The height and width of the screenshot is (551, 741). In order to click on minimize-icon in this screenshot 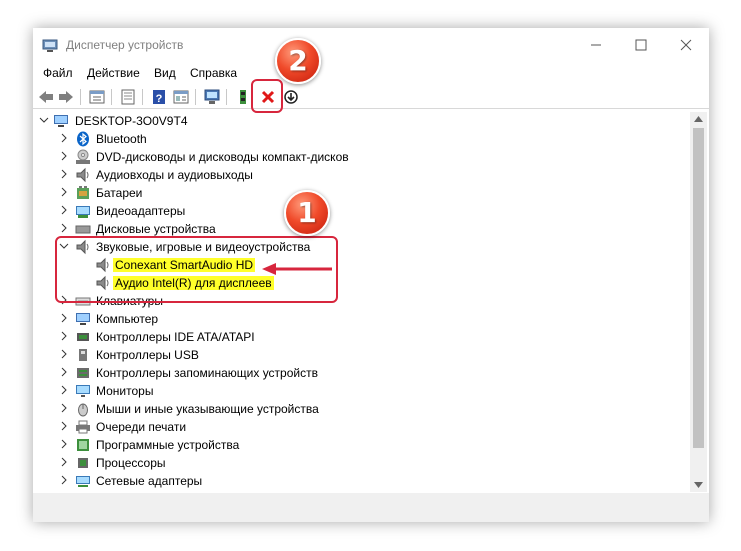, I will do `click(596, 45)`.